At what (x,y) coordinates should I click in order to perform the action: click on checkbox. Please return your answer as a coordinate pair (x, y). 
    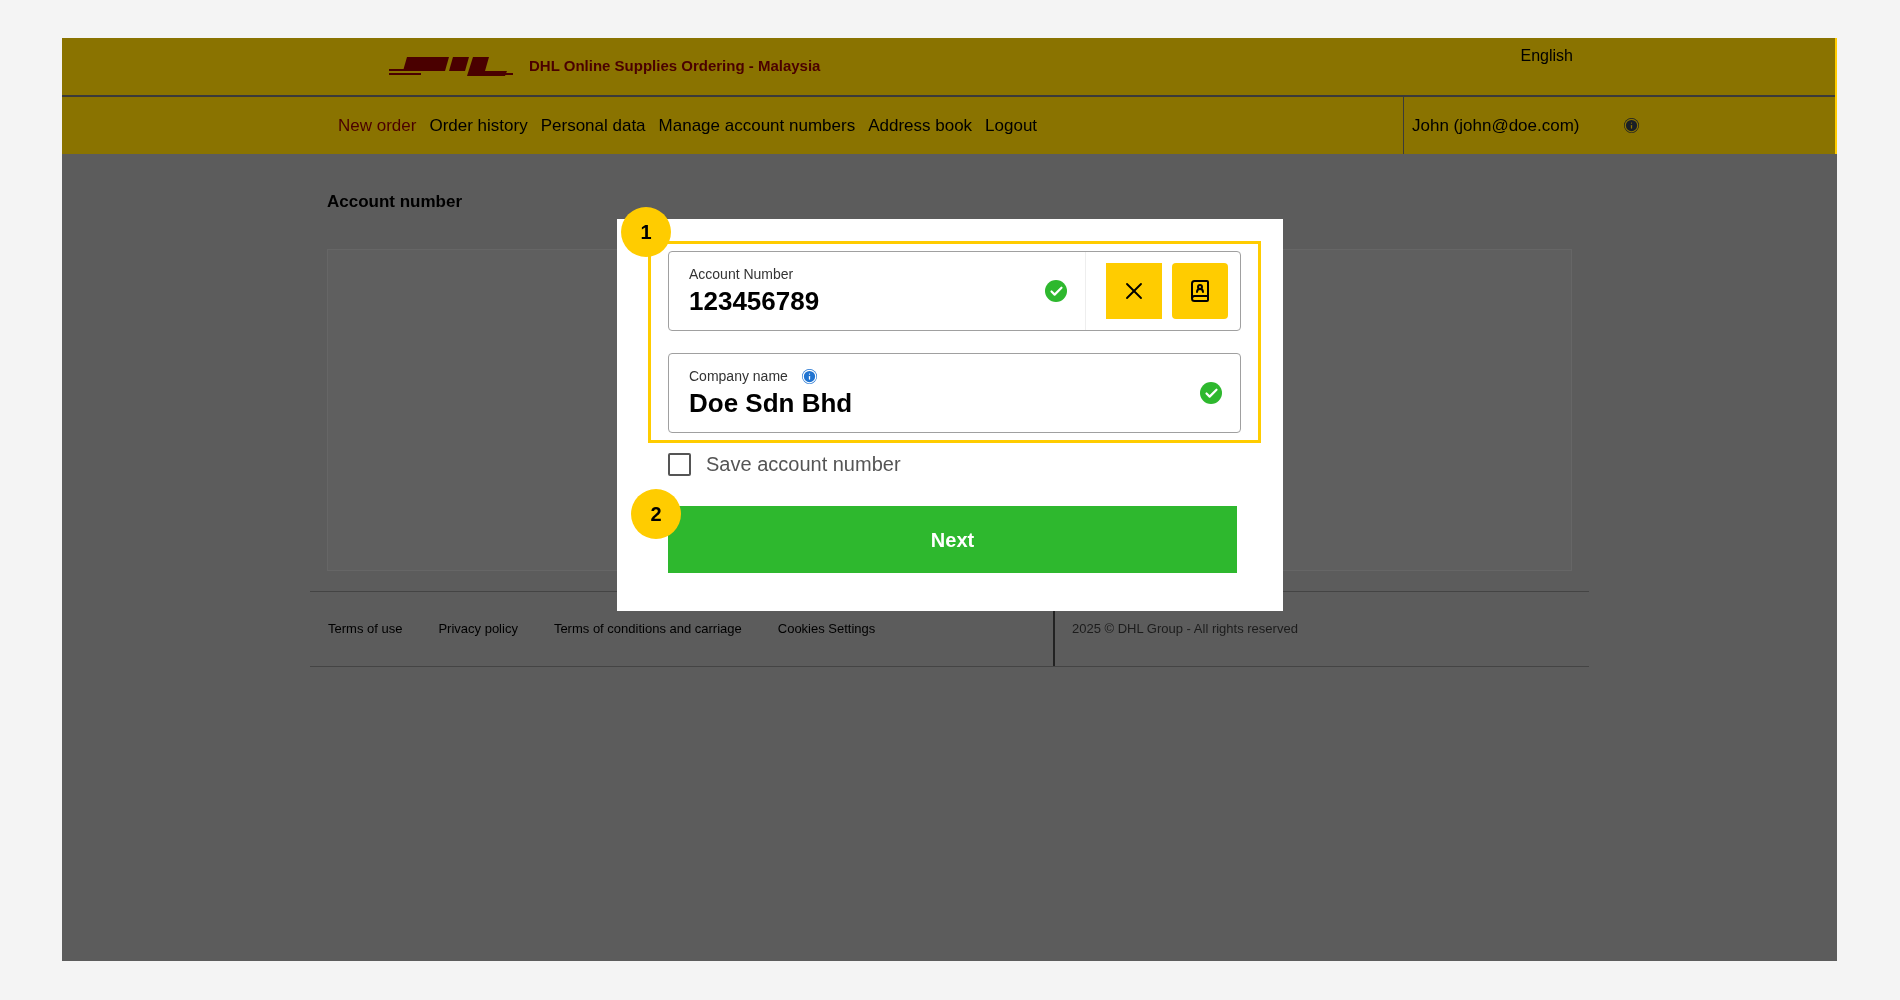
    Looking at the image, I should click on (679, 464).